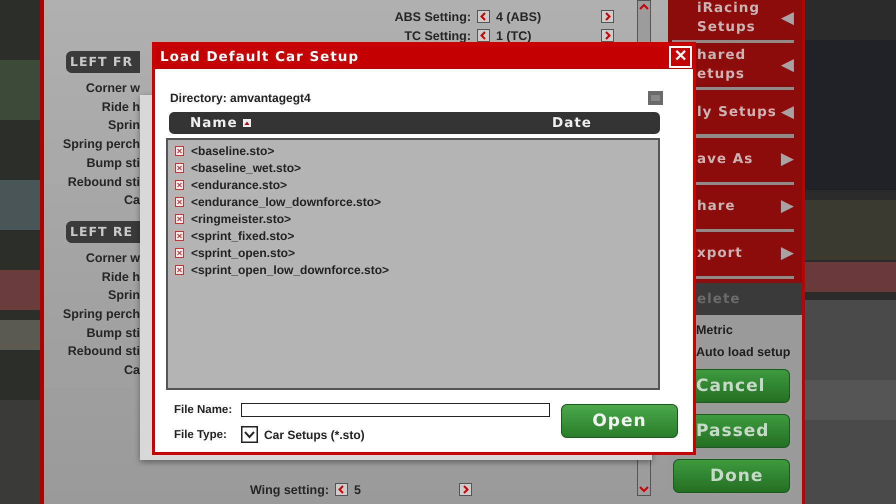 Image resolution: width=896 pixels, height=504 pixels. Describe the element at coordinates (201, 434) in the screenshot. I see `field-label: File Type:` at that location.